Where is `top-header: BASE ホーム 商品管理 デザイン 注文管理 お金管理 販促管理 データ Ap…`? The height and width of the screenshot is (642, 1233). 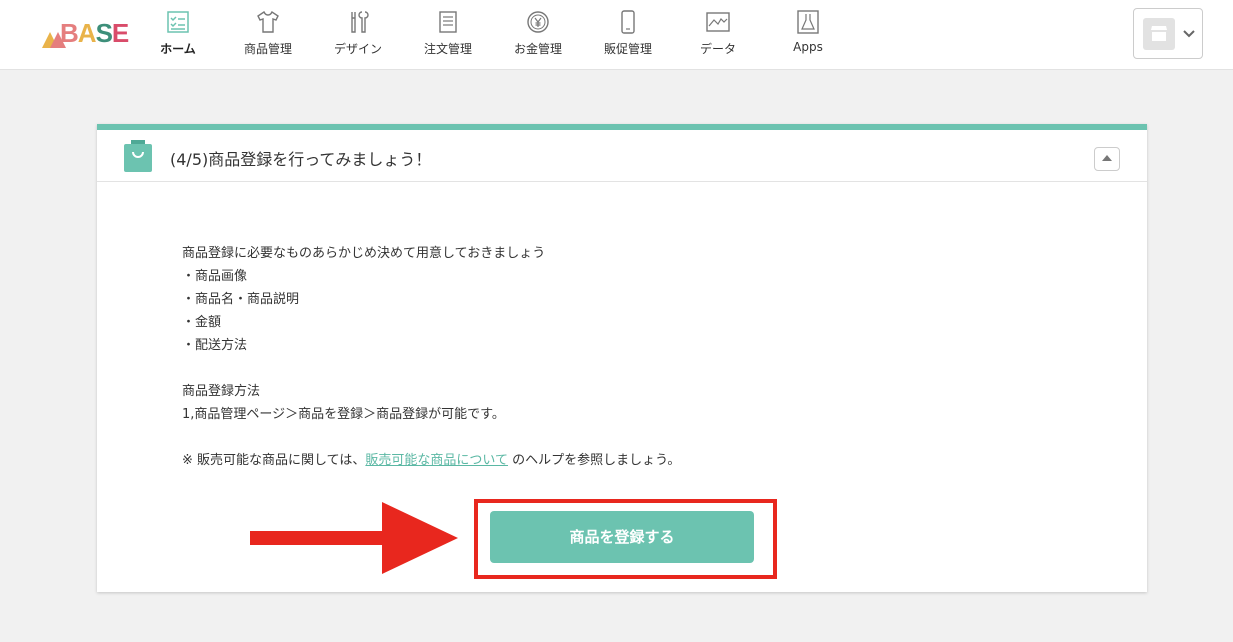 top-header: BASE ホーム 商品管理 デザイン 注文管理 お金管理 販促管理 データ Ap… is located at coordinates (616, 35).